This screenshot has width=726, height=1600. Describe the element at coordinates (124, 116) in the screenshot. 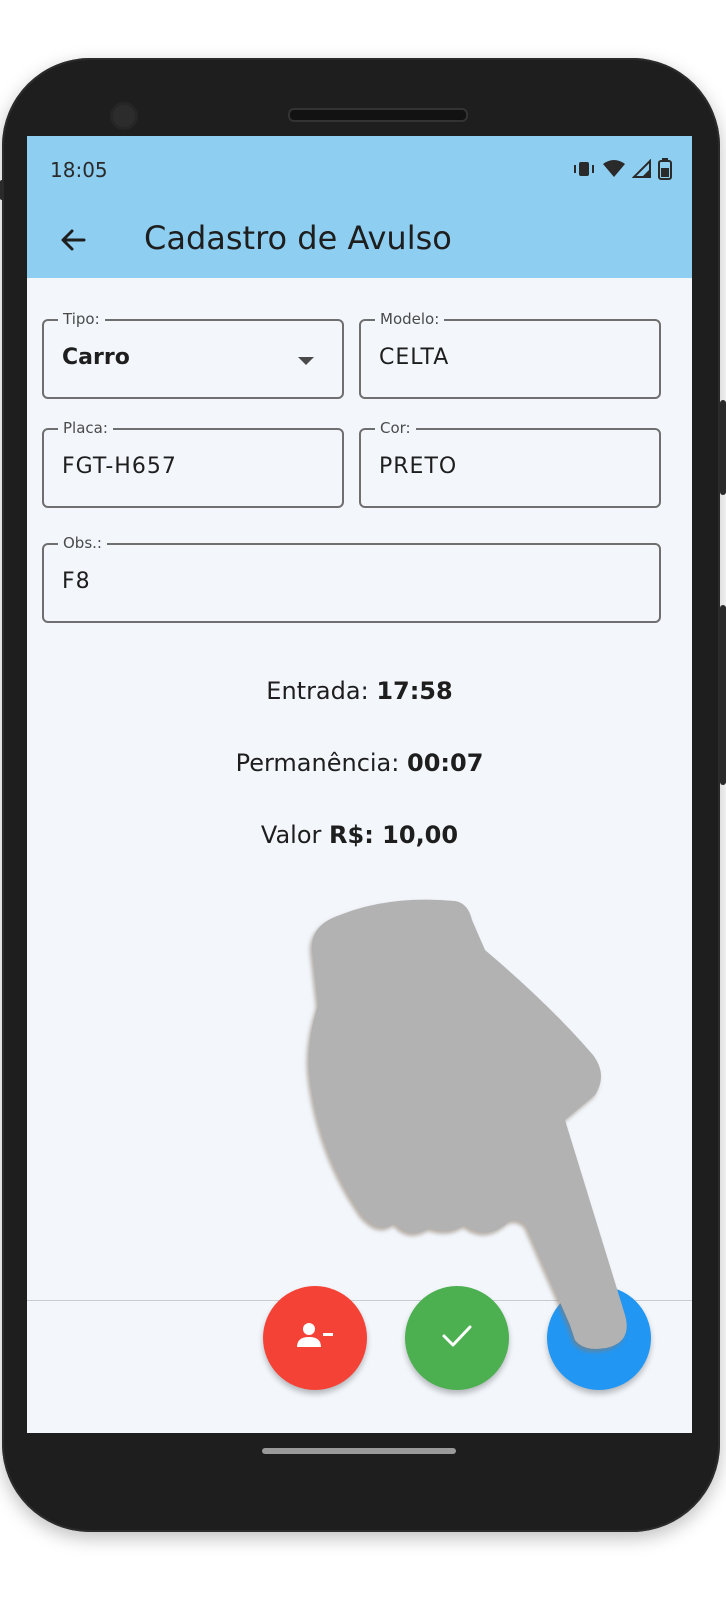

I see `front-camera` at that location.